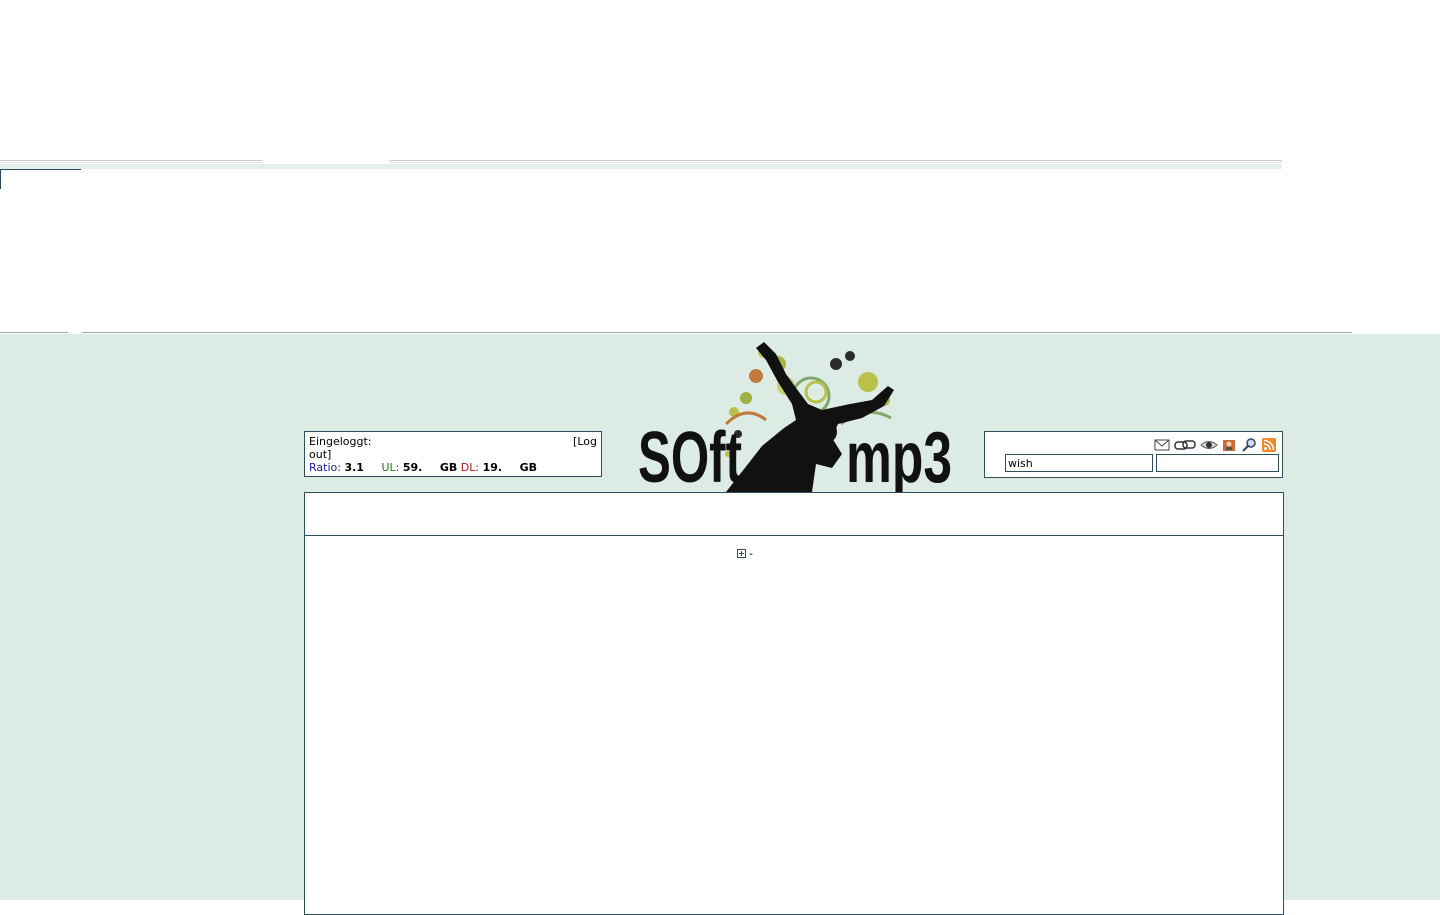 Image resolution: width=1440 pixels, height=915 pixels. I want to click on logged-in-label: Eingeloggt:, so click(340, 441).